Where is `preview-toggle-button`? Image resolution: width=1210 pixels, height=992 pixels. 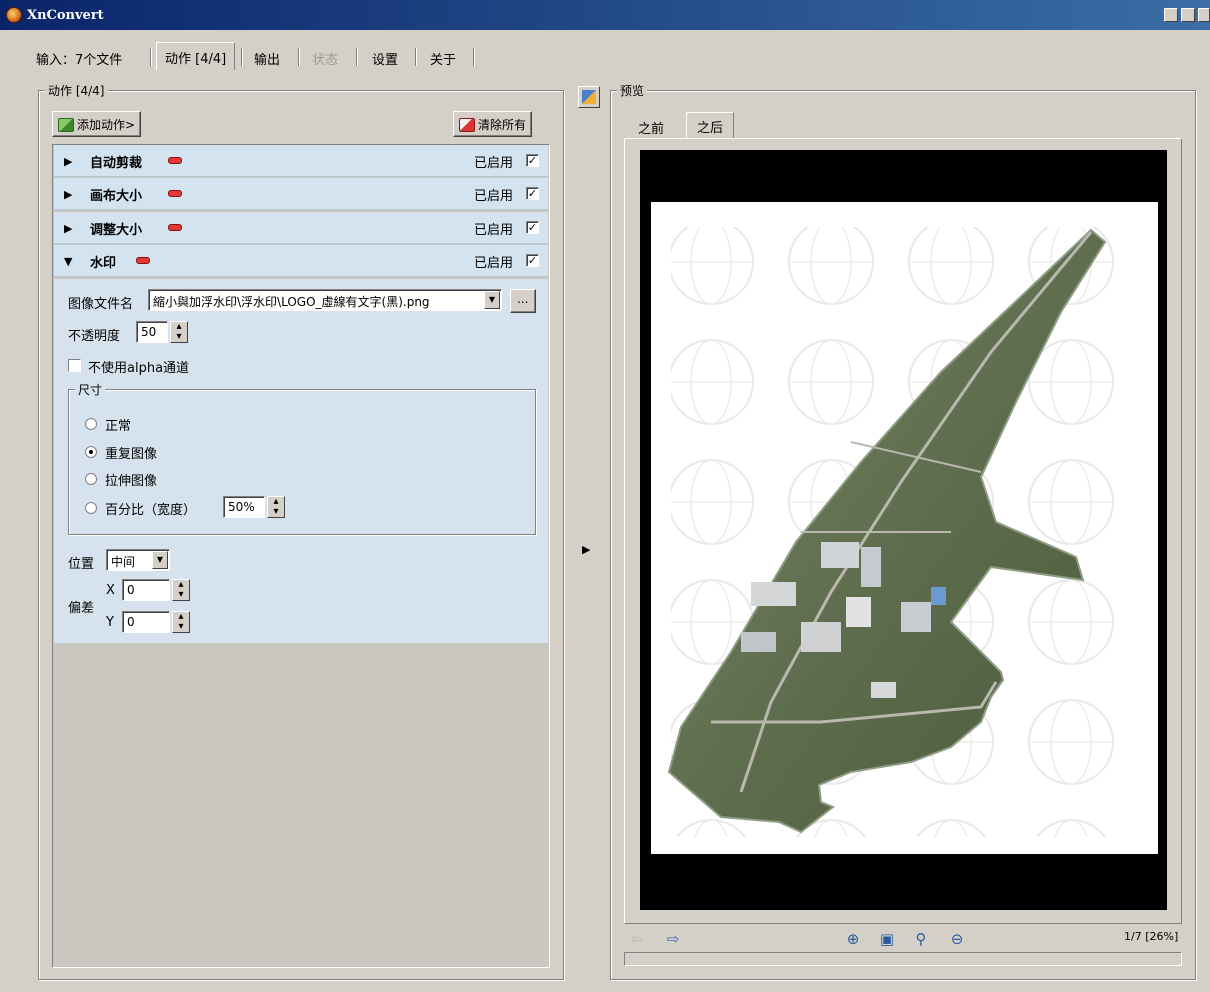 preview-toggle-button is located at coordinates (589, 97).